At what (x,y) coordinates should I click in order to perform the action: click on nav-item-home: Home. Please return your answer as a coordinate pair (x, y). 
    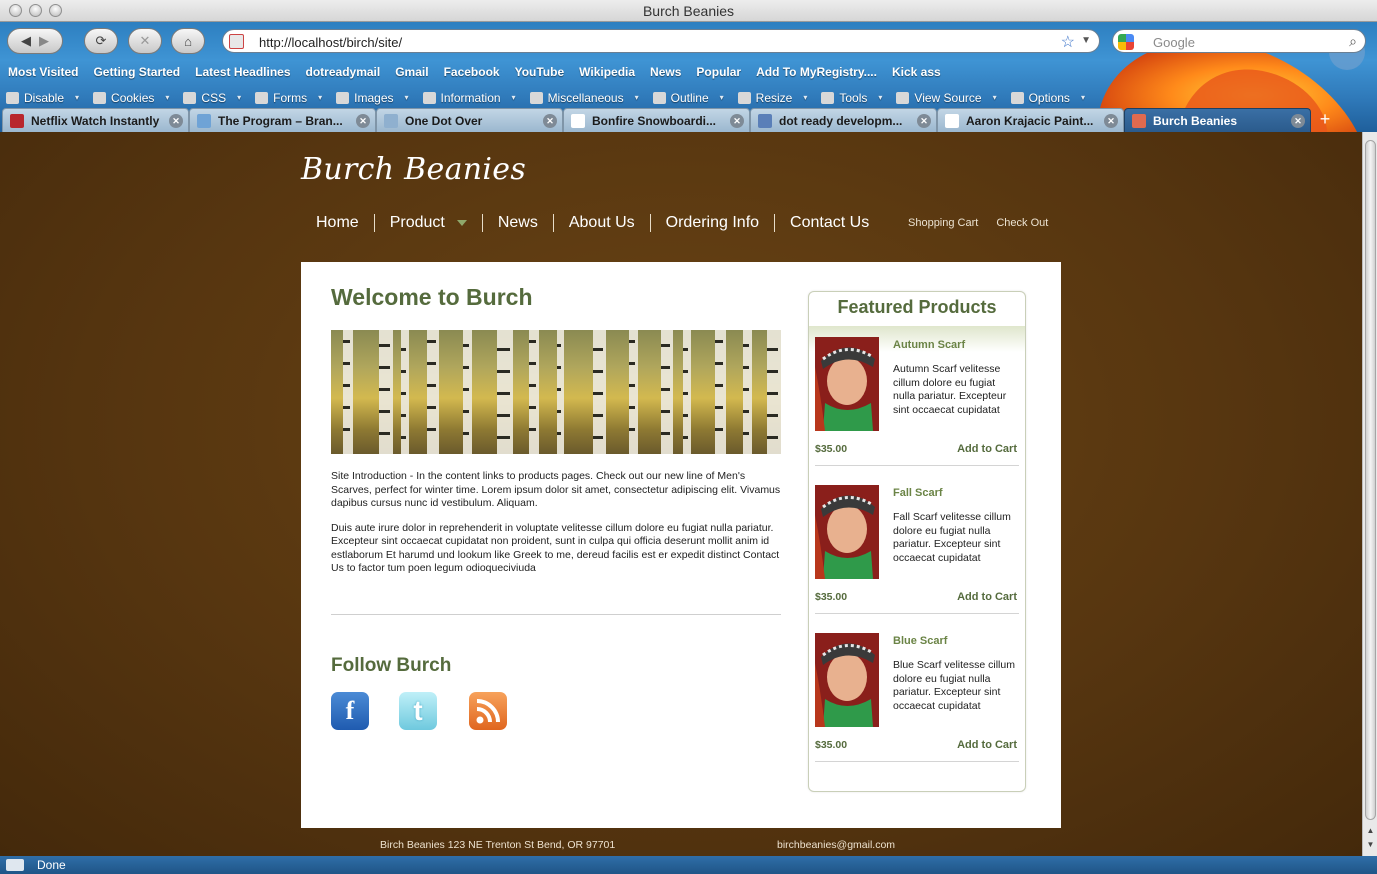
    Looking at the image, I should click on (337, 223).